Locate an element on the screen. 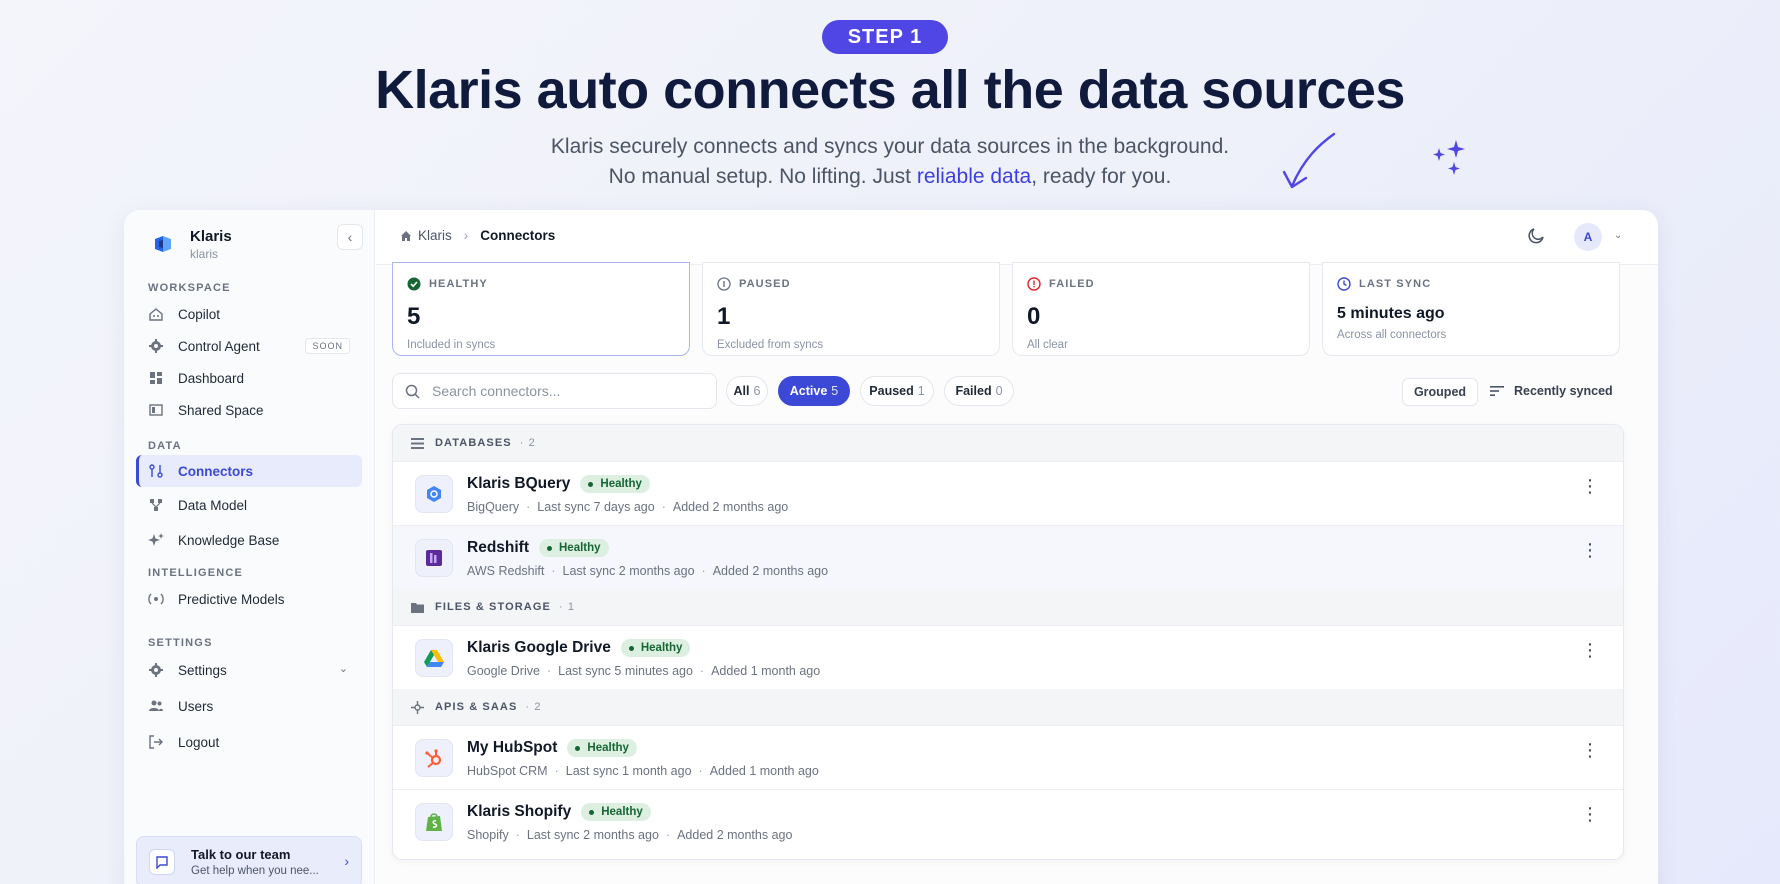  sidebar-item-knowledge-base: Knowledge Base is located at coordinates (249, 540).